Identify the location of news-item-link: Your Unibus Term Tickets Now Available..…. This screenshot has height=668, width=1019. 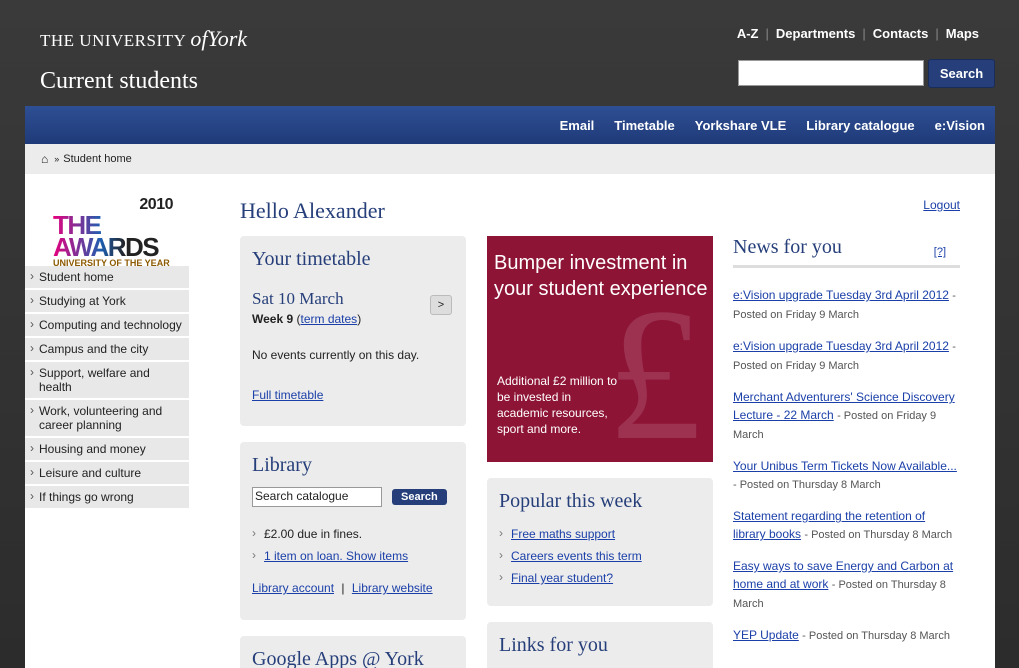
(845, 466).